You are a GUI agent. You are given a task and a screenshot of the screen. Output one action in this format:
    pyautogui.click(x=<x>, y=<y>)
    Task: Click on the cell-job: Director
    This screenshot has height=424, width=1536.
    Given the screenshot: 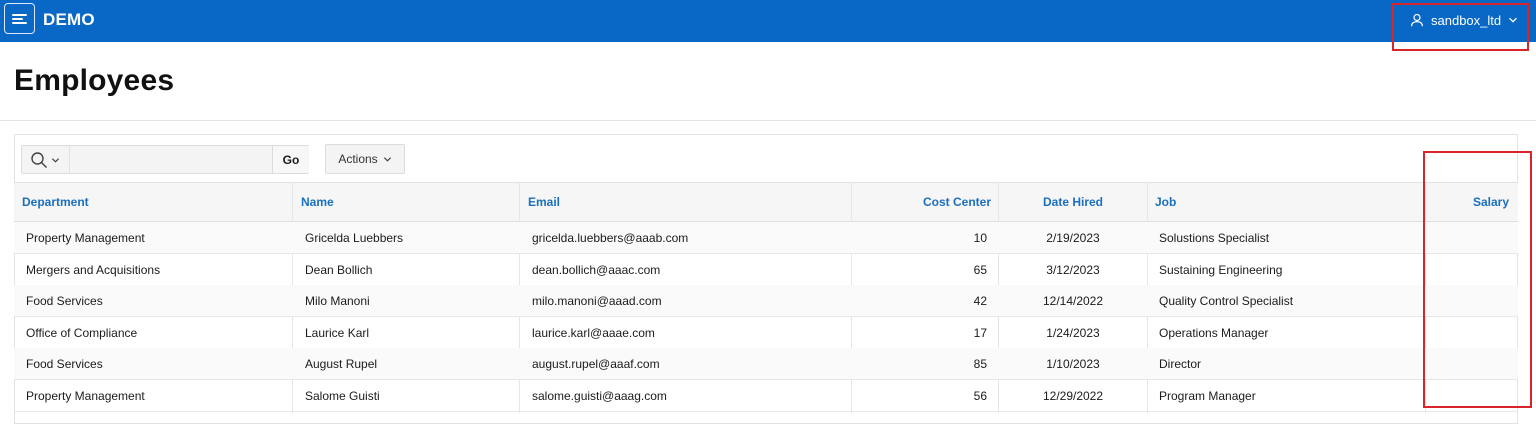 What is the action you would take?
    pyautogui.click(x=1180, y=364)
    